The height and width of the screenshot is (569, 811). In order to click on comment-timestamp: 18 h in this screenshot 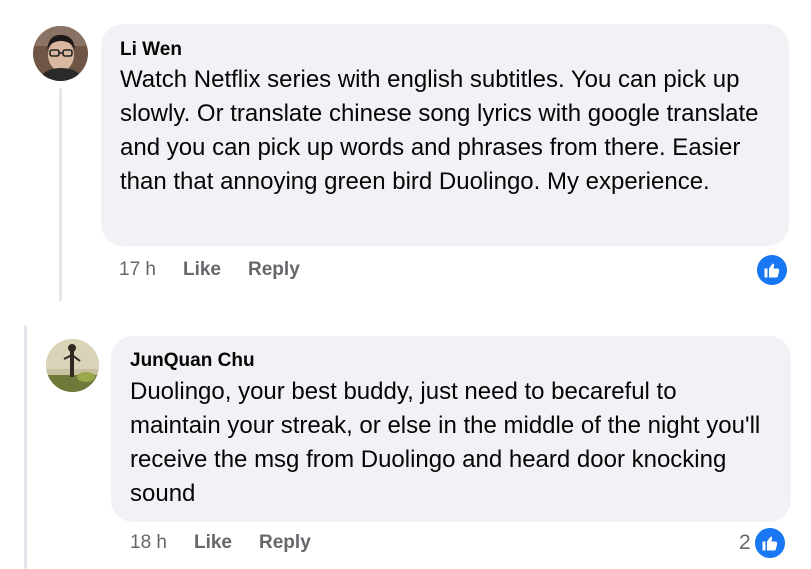, I will do `click(148, 543)`.